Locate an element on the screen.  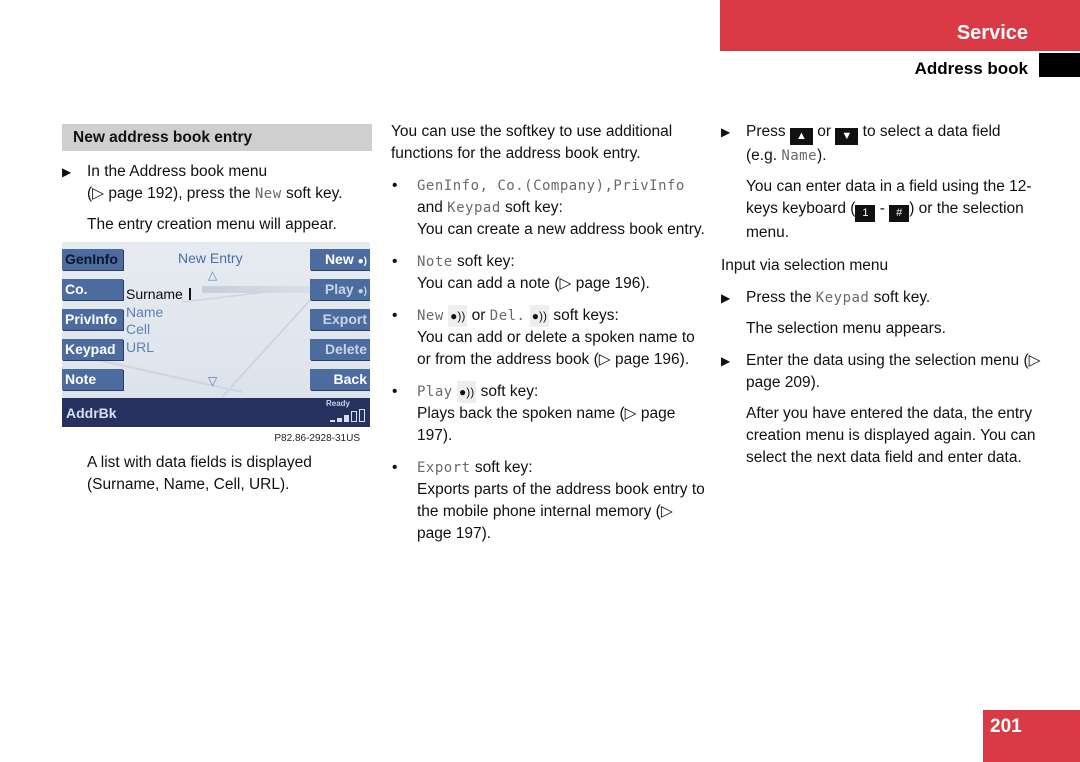
softkey-co: Co. is located at coordinates (92, 289).